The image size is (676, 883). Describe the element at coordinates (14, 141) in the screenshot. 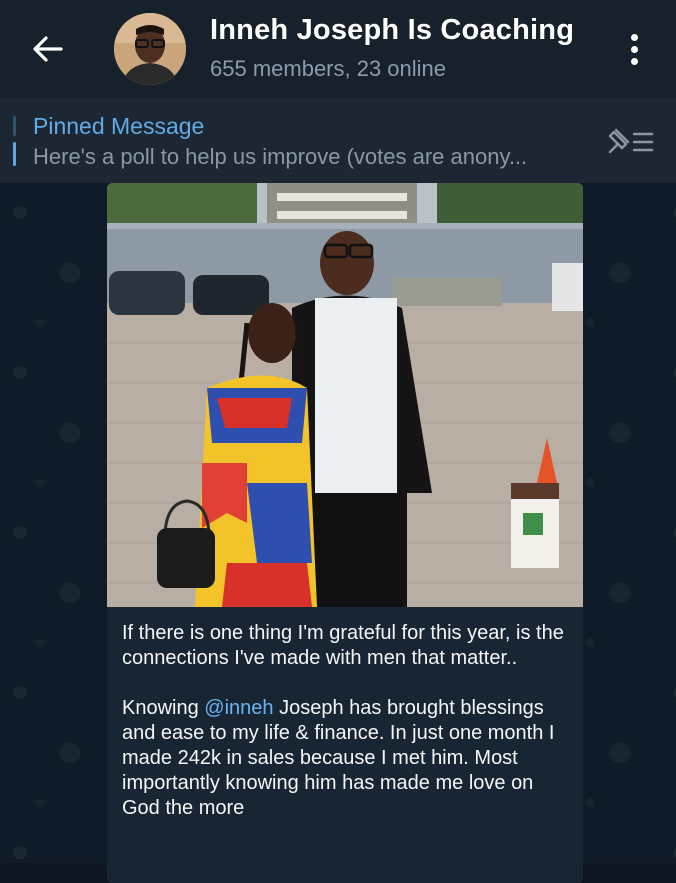

I see `pinned-indicator` at that location.